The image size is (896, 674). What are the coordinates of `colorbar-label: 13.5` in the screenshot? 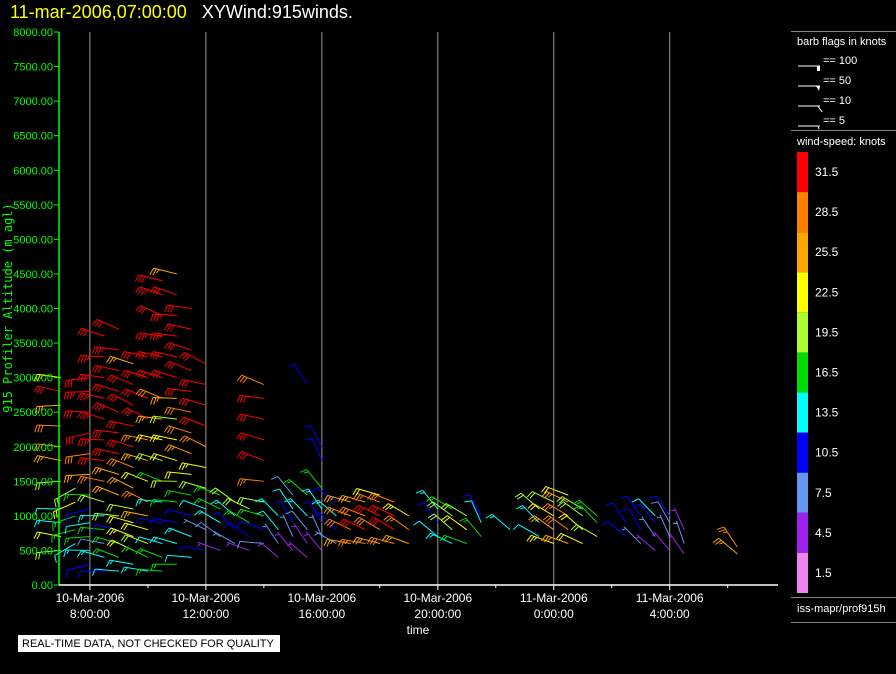 It's located at (827, 413).